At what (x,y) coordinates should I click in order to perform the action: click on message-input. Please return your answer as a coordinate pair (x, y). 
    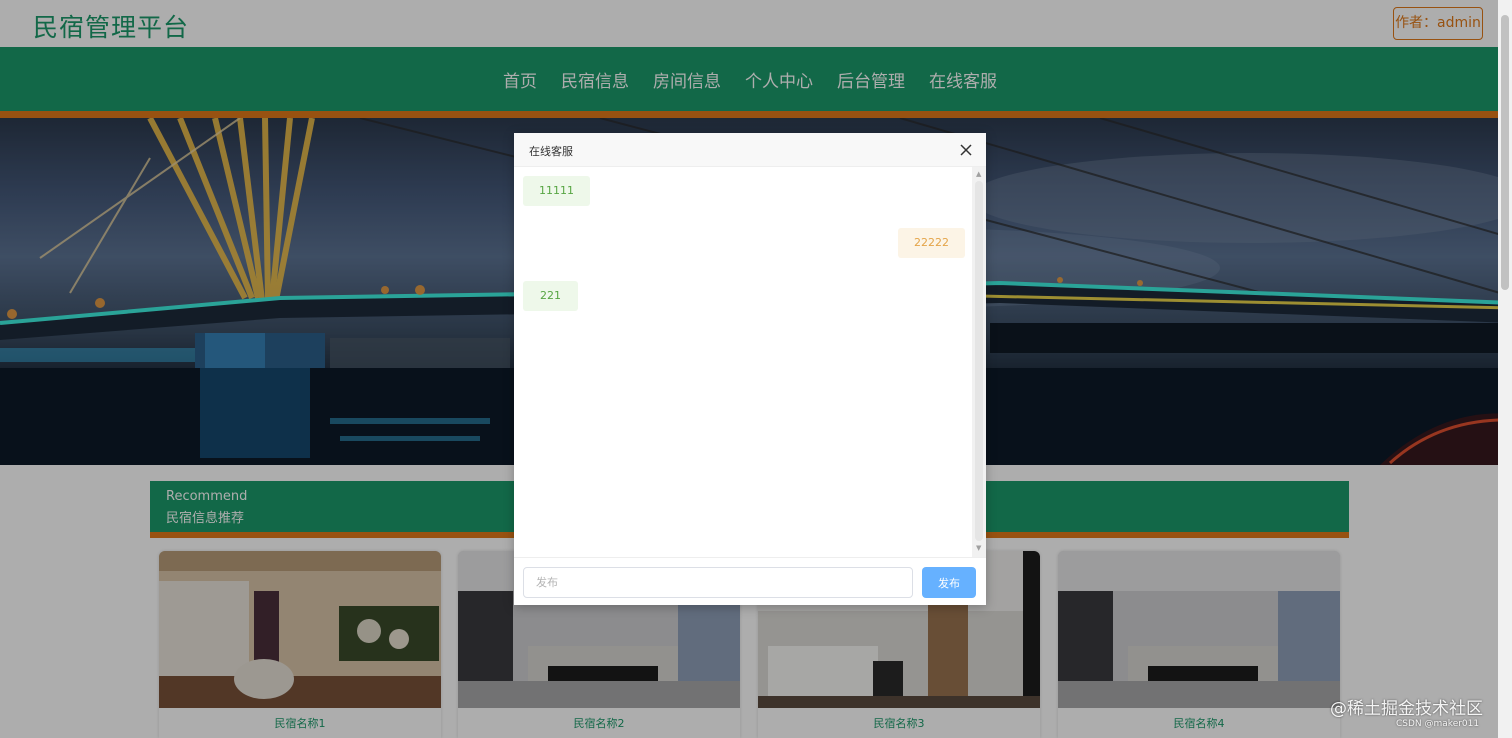
    Looking at the image, I should click on (718, 582).